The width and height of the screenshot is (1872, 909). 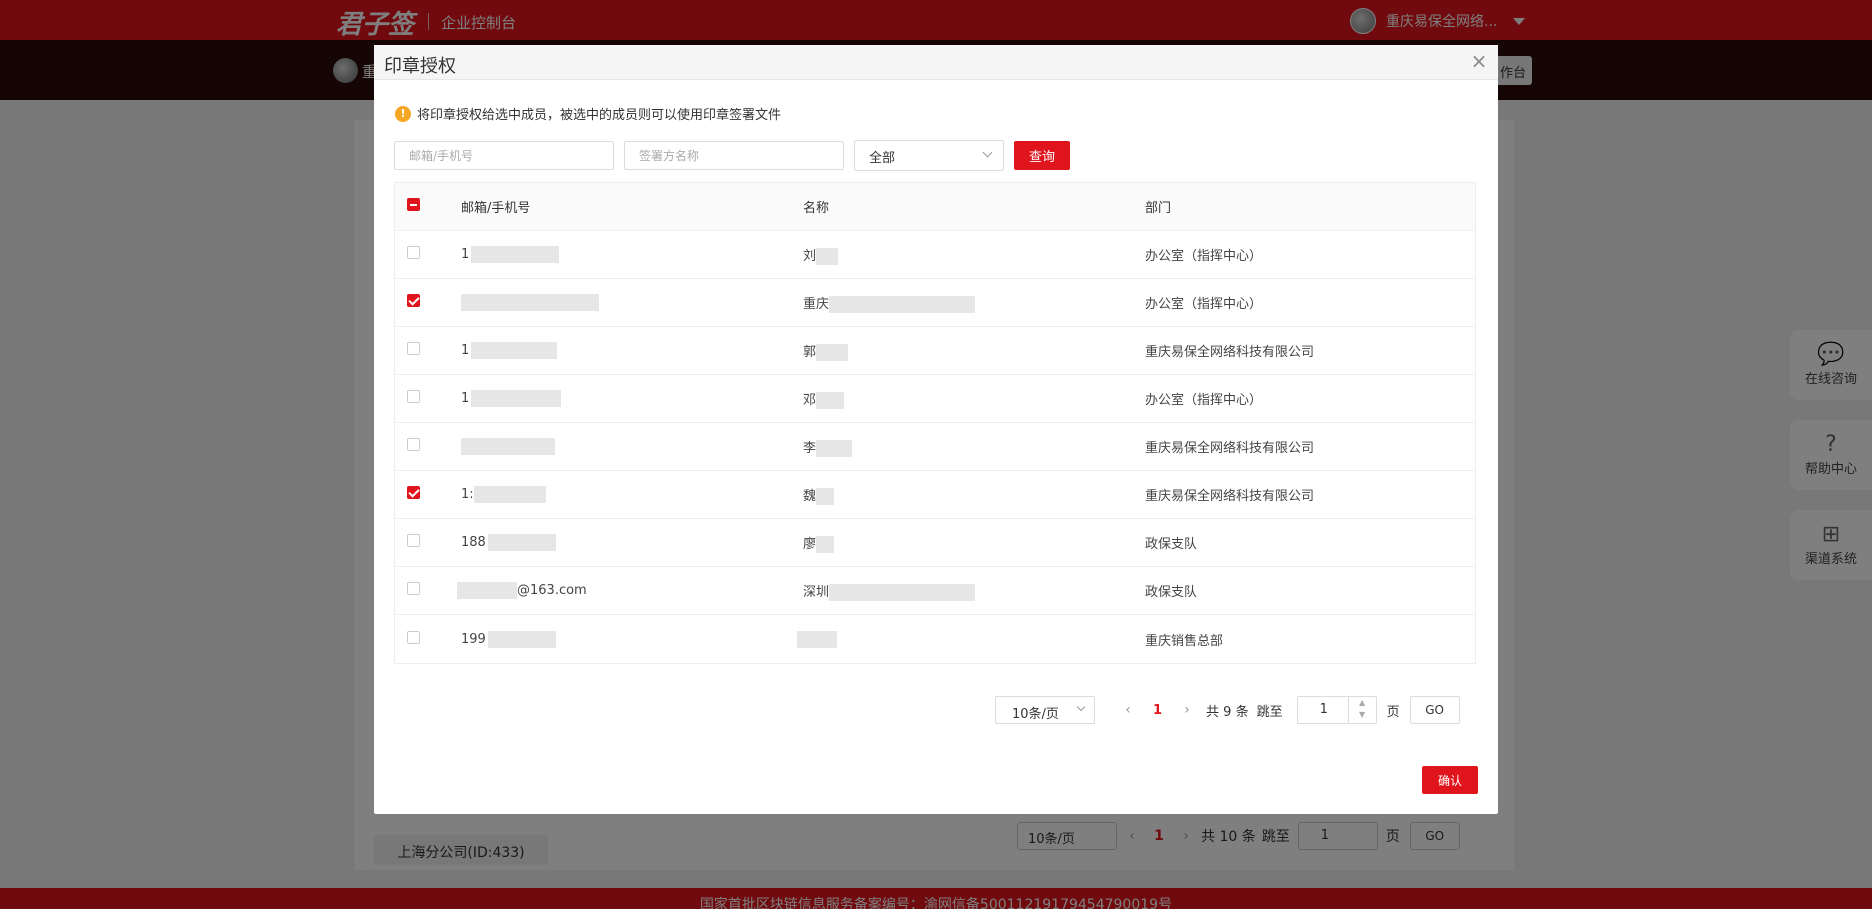 I want to click on go-button: GO, so click(x=1434, y=710).